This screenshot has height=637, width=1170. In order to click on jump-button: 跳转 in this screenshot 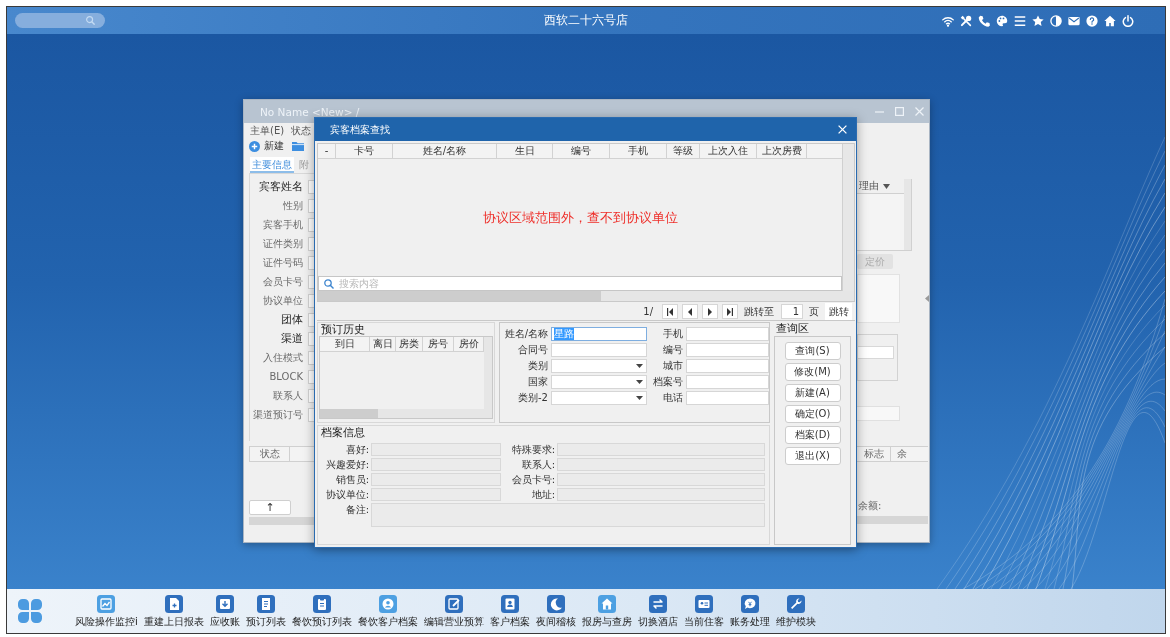, I will do `click(838, 311)`.